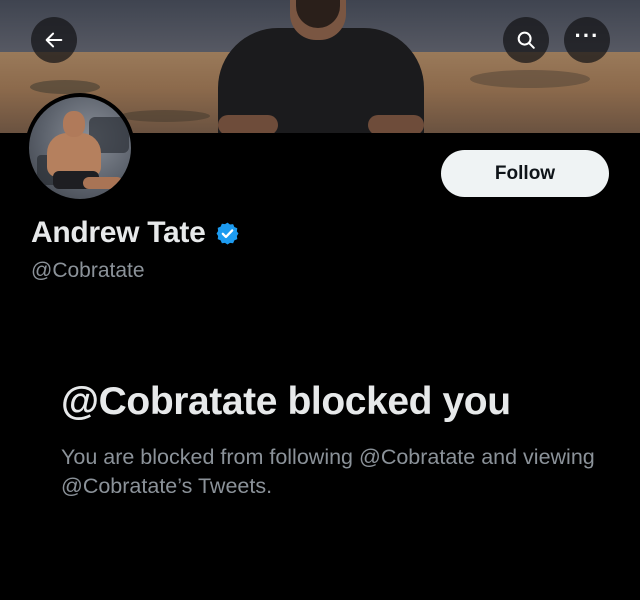 The height and width of the screenshot is (600, 640). I want to click on arrow-left-icon, so click(54, 40).